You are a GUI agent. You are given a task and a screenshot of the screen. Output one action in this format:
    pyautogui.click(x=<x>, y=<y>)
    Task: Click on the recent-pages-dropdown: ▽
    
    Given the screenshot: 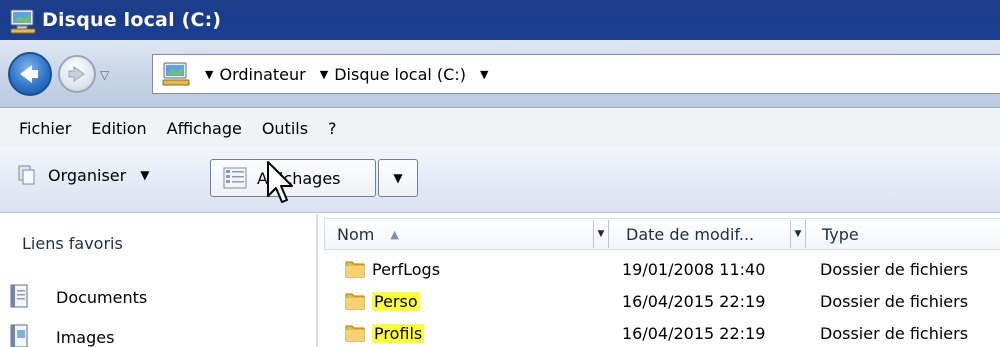 What is the action you would take?
    pyautogui.click(x=104, y=75)
    